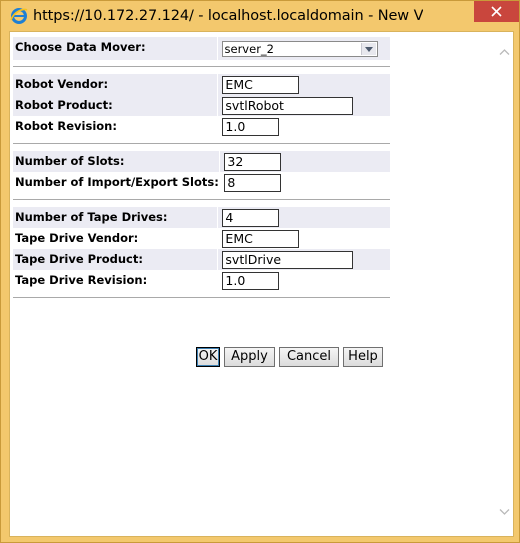 This screenshot has width=520, height=543. Describe the element at coordinates (251, 281) in the screenshot. I see `tape-revision-input: 1.0` at that location.